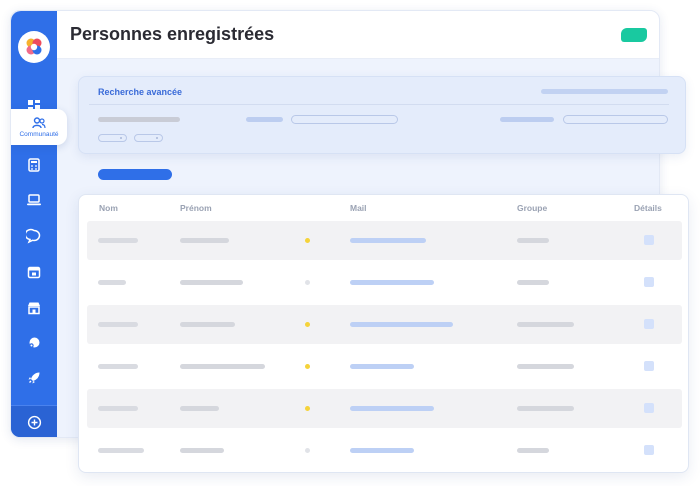 The image size is (700, 486). I want to click on header: Personnes enregistrées, so click(358, 35).